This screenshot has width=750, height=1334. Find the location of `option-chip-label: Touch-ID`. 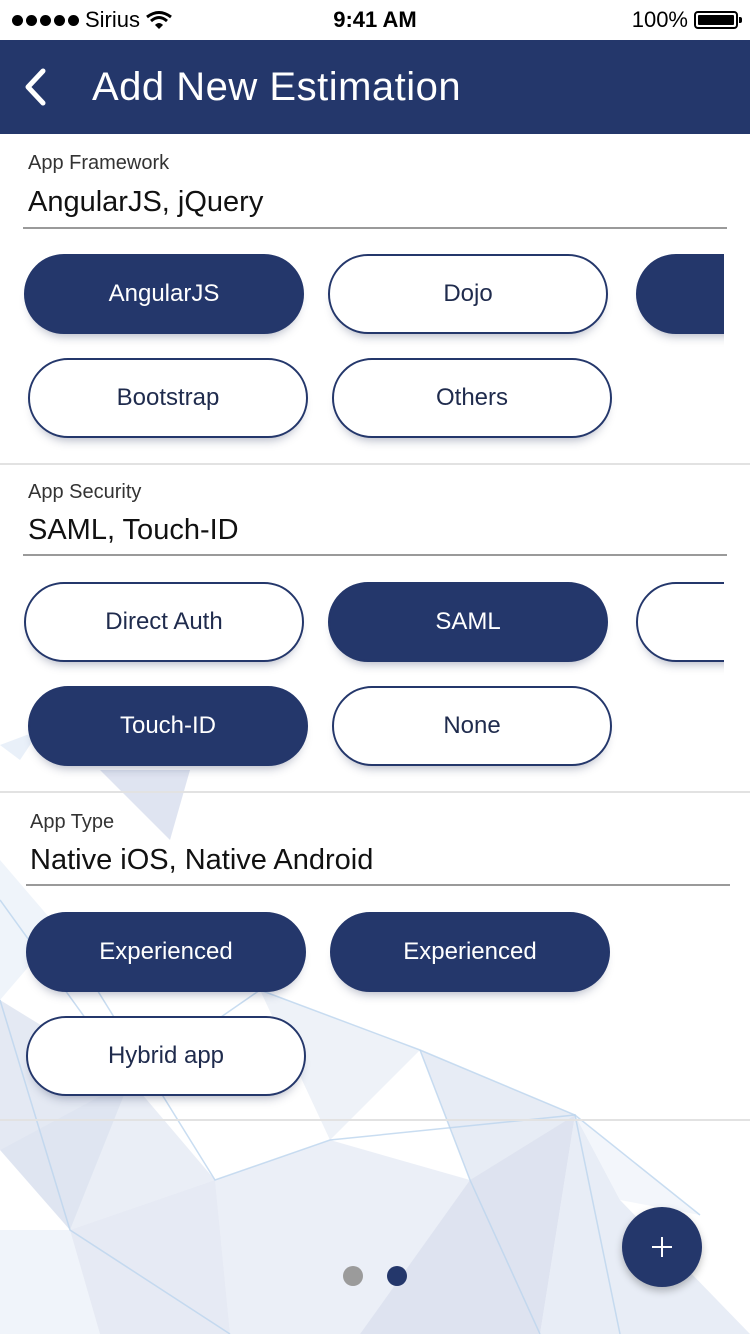

option-chip-label: Touch-ID is located at coordinates (168, 725).